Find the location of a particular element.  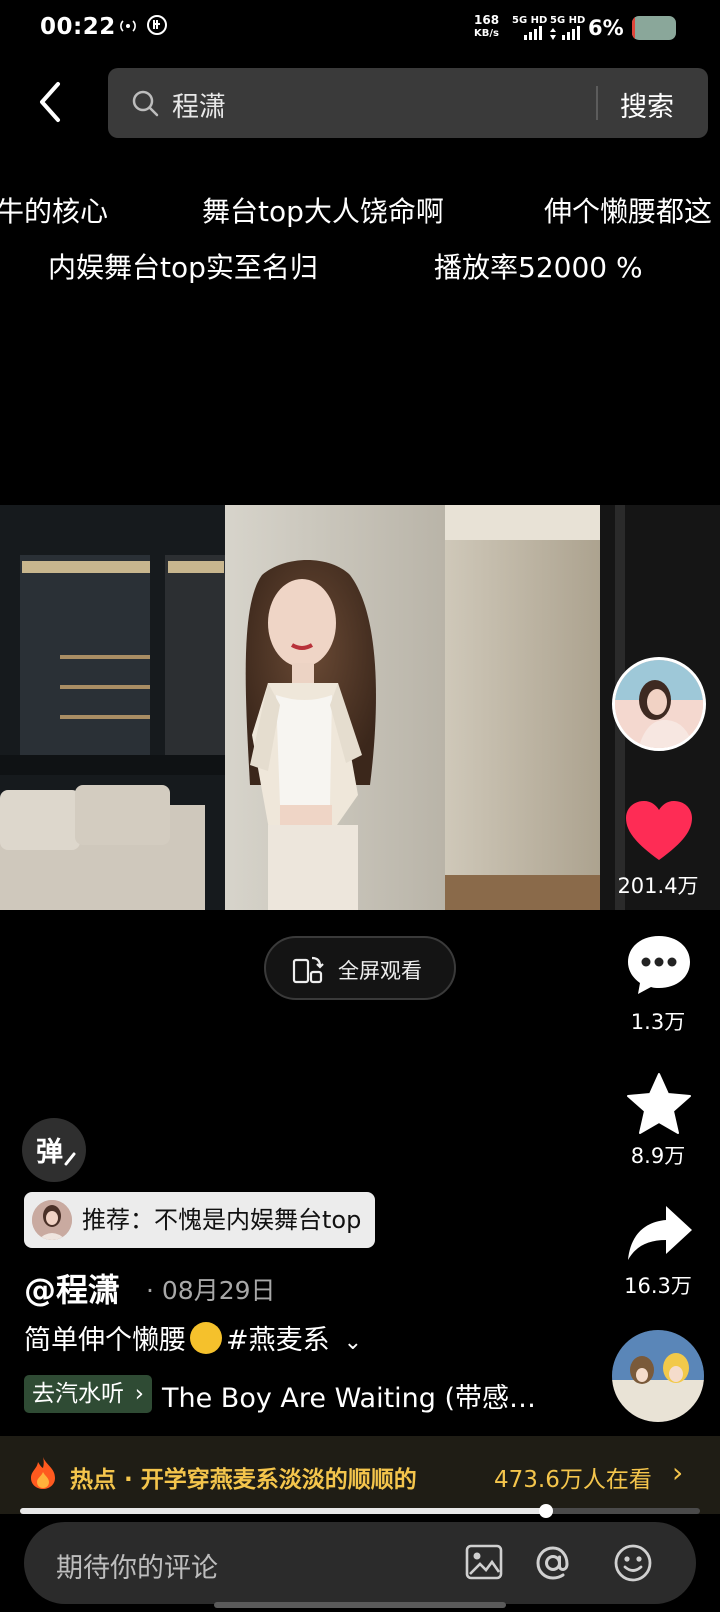

status-time: 00:22 is located at coordinates (78, 27).